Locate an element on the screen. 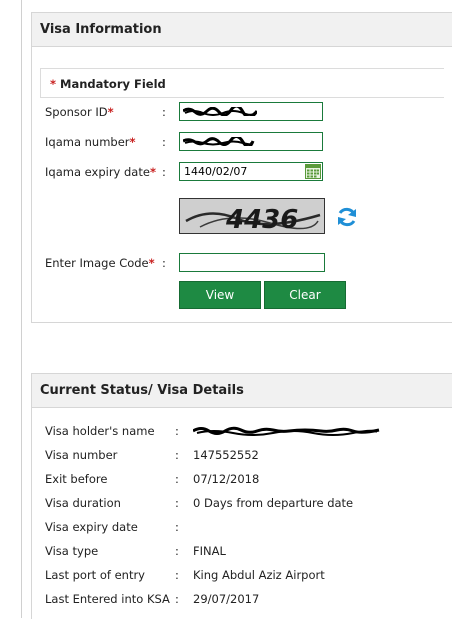  status-row-label: Visa duration is located at coordinates (83, 503).